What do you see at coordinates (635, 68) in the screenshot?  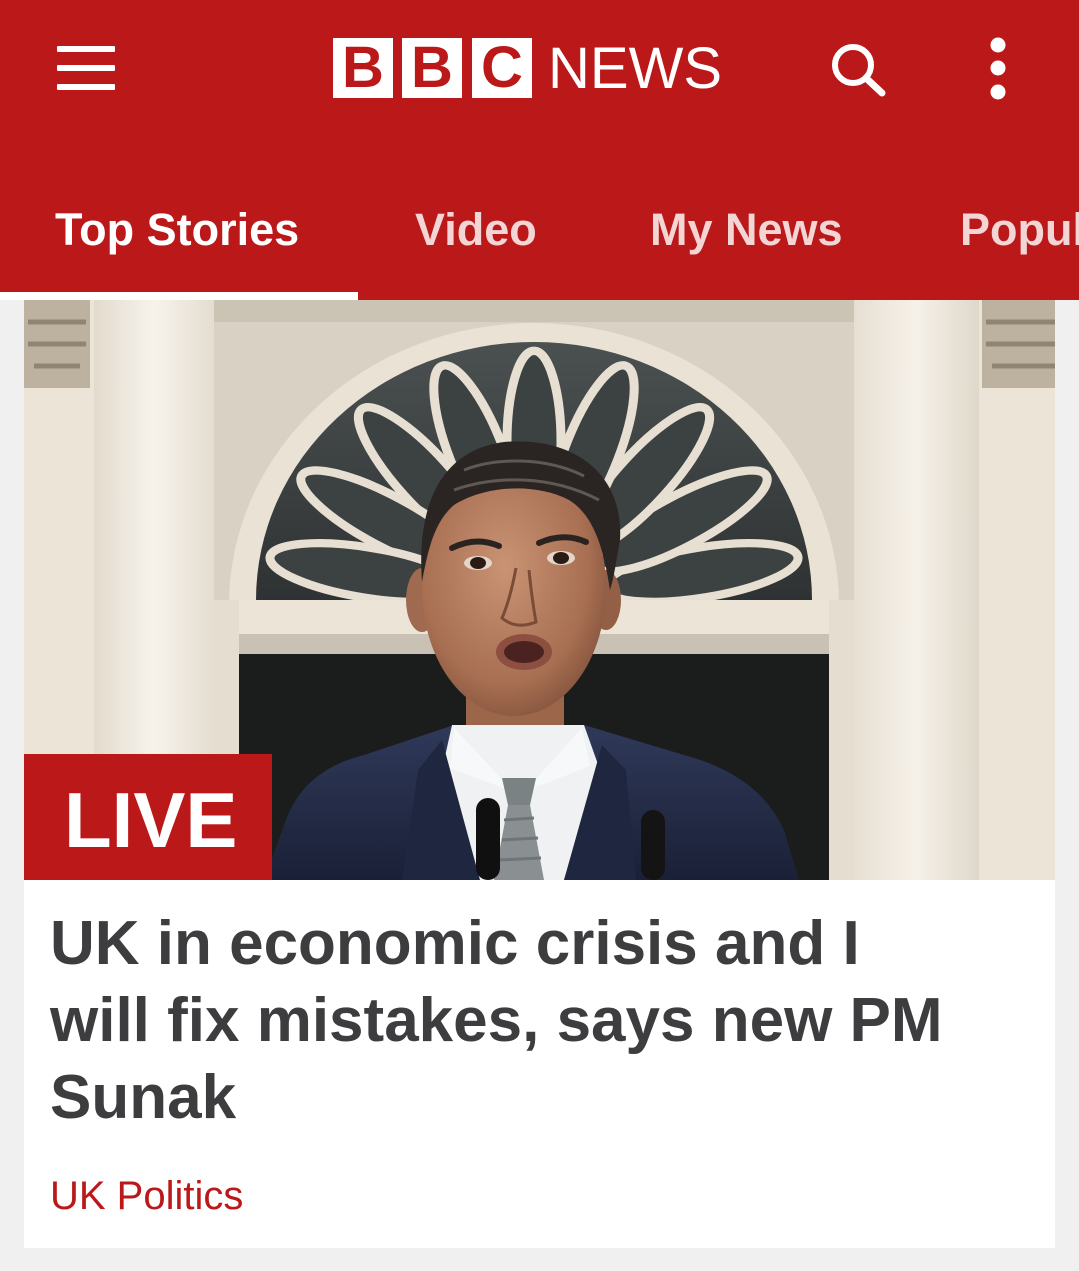 I see `logo-word: NEWS` at bounding box center [635, 68].